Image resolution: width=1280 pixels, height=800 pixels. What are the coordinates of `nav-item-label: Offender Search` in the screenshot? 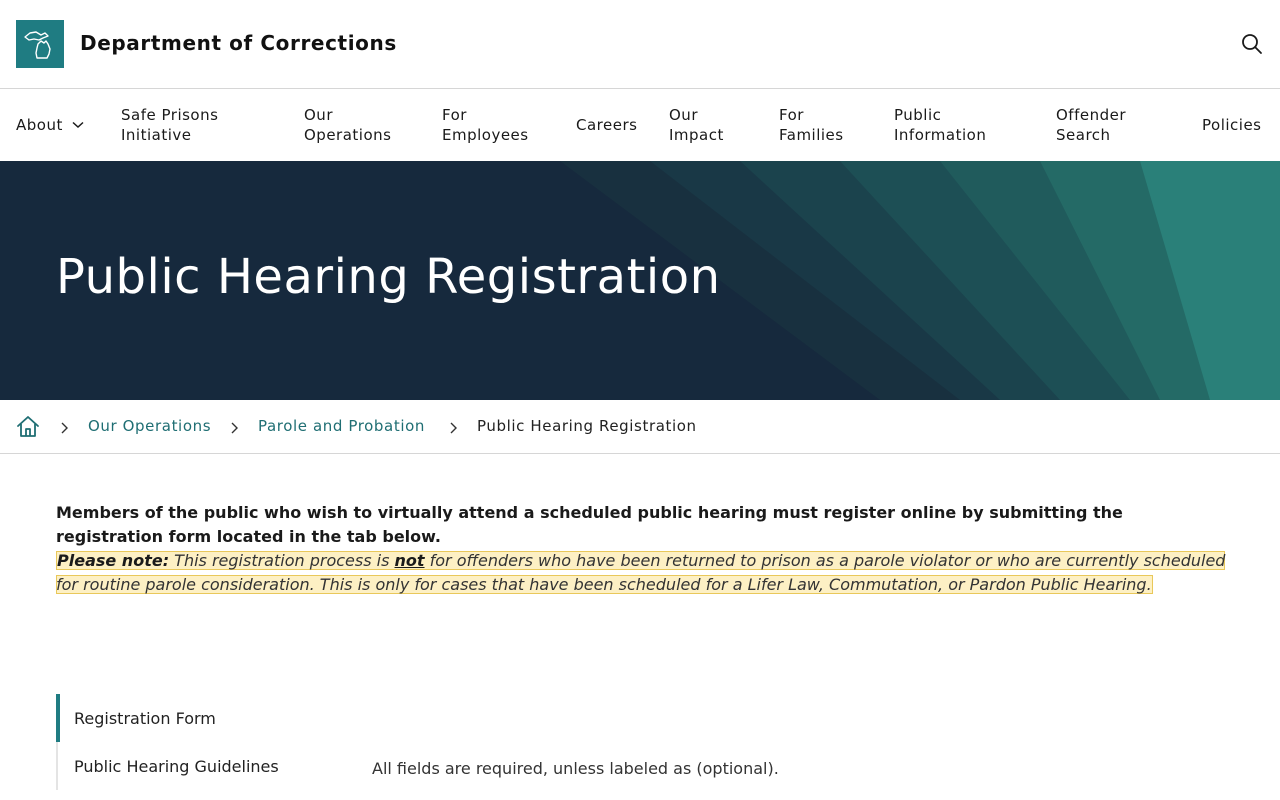 It's located at (1091, 125).